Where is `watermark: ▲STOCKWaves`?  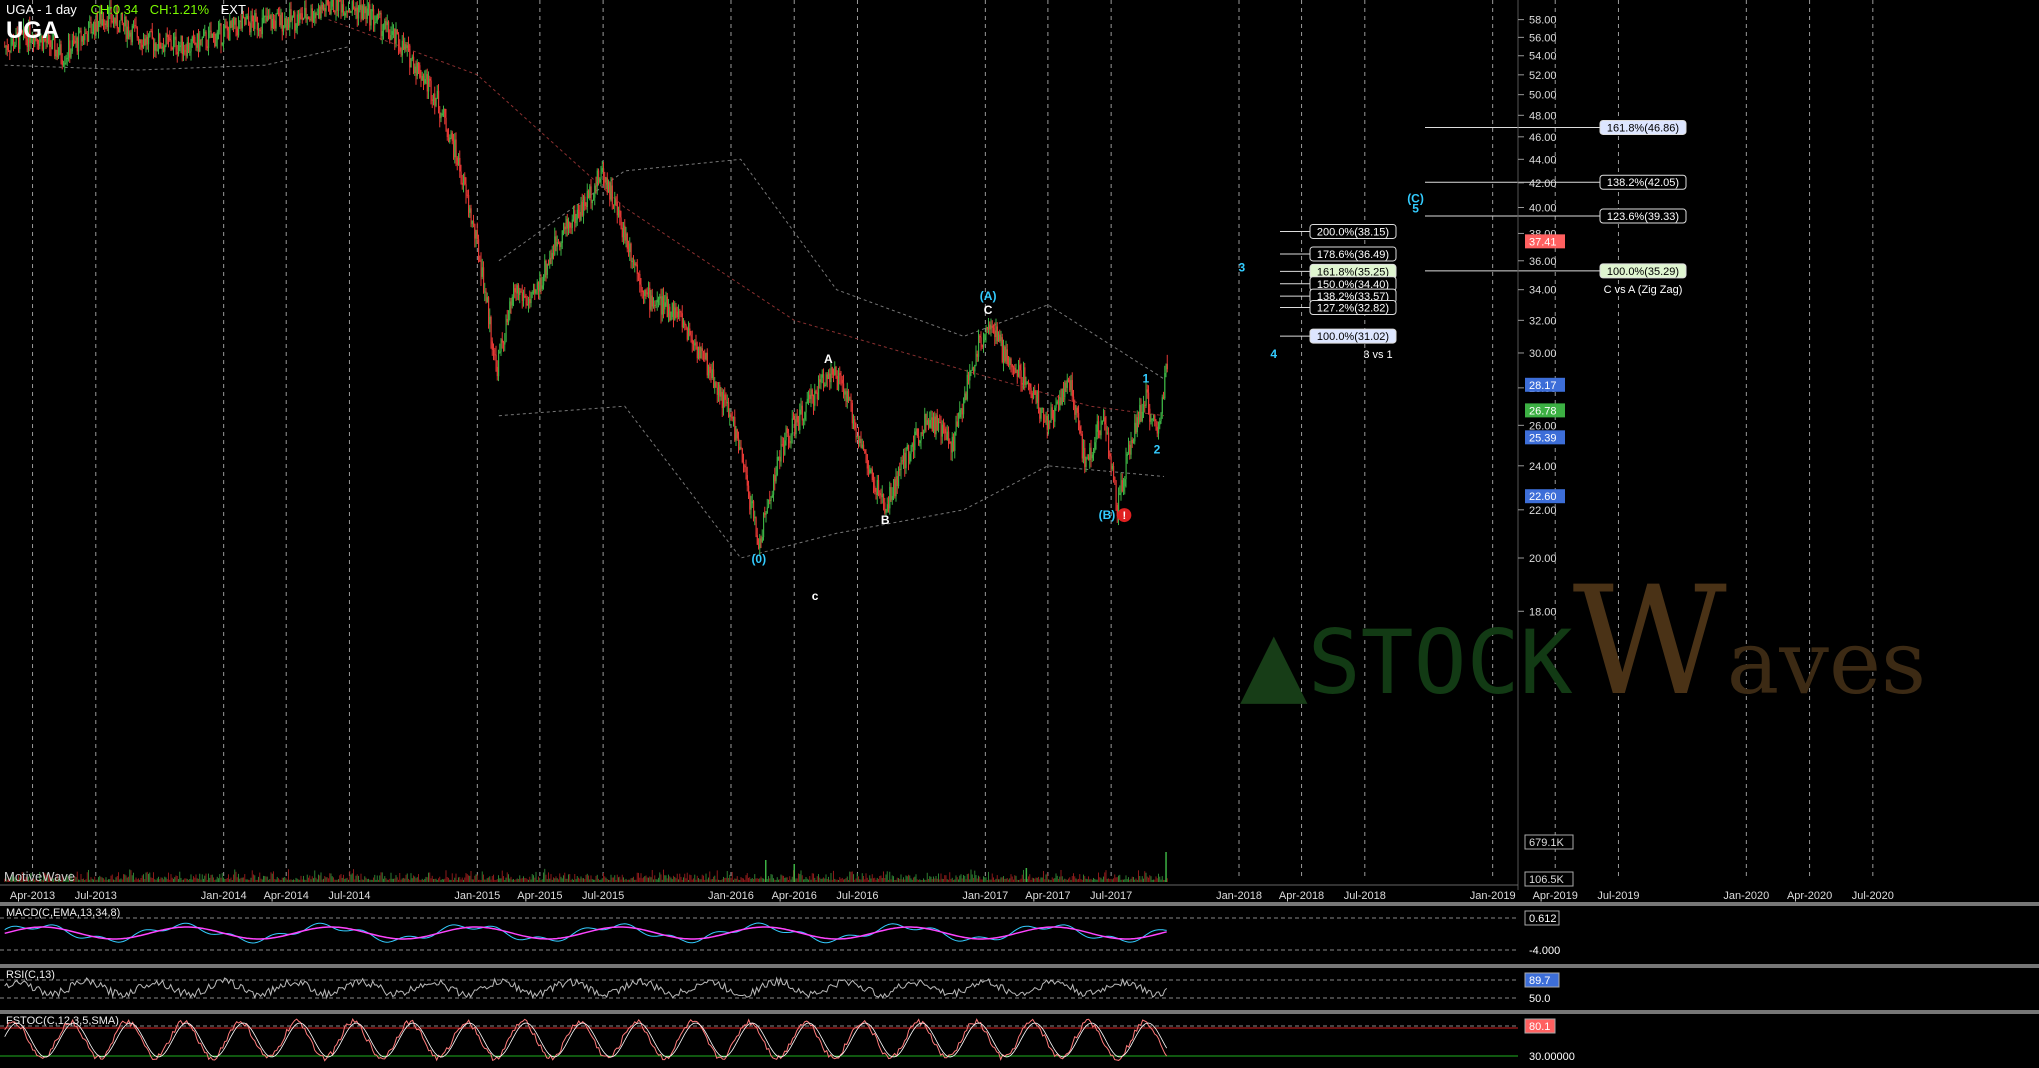
watermark: ▲STOCKWaves is located at coordinates (1583, 642).